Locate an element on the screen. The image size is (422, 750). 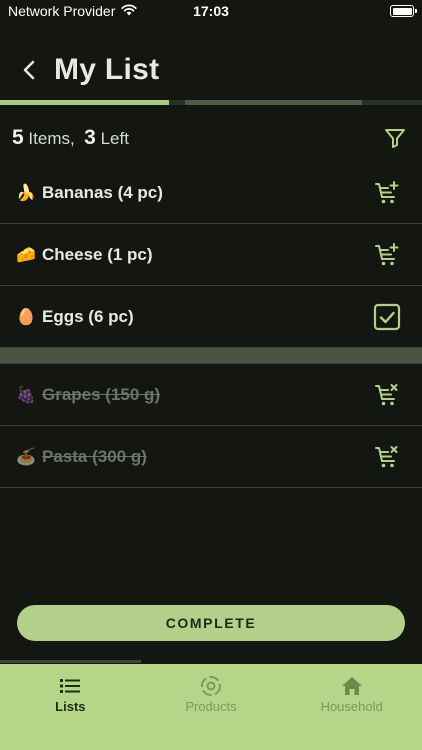
page-title: My List is located at coordinates (107, 69).